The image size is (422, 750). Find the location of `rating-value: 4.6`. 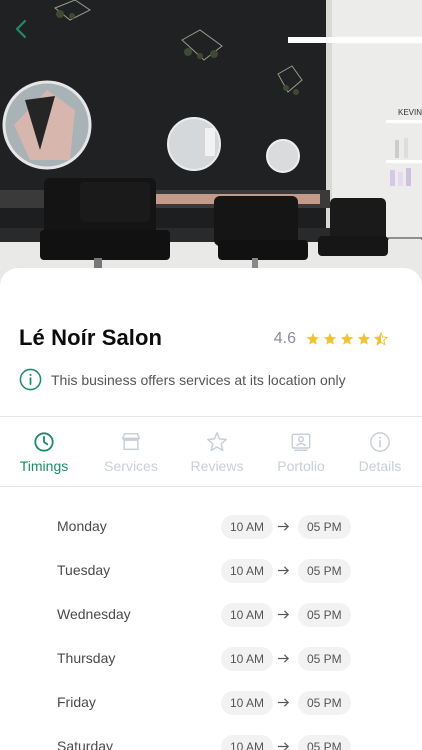

rating-value: 4.6 is located at coordinates (284, 338).